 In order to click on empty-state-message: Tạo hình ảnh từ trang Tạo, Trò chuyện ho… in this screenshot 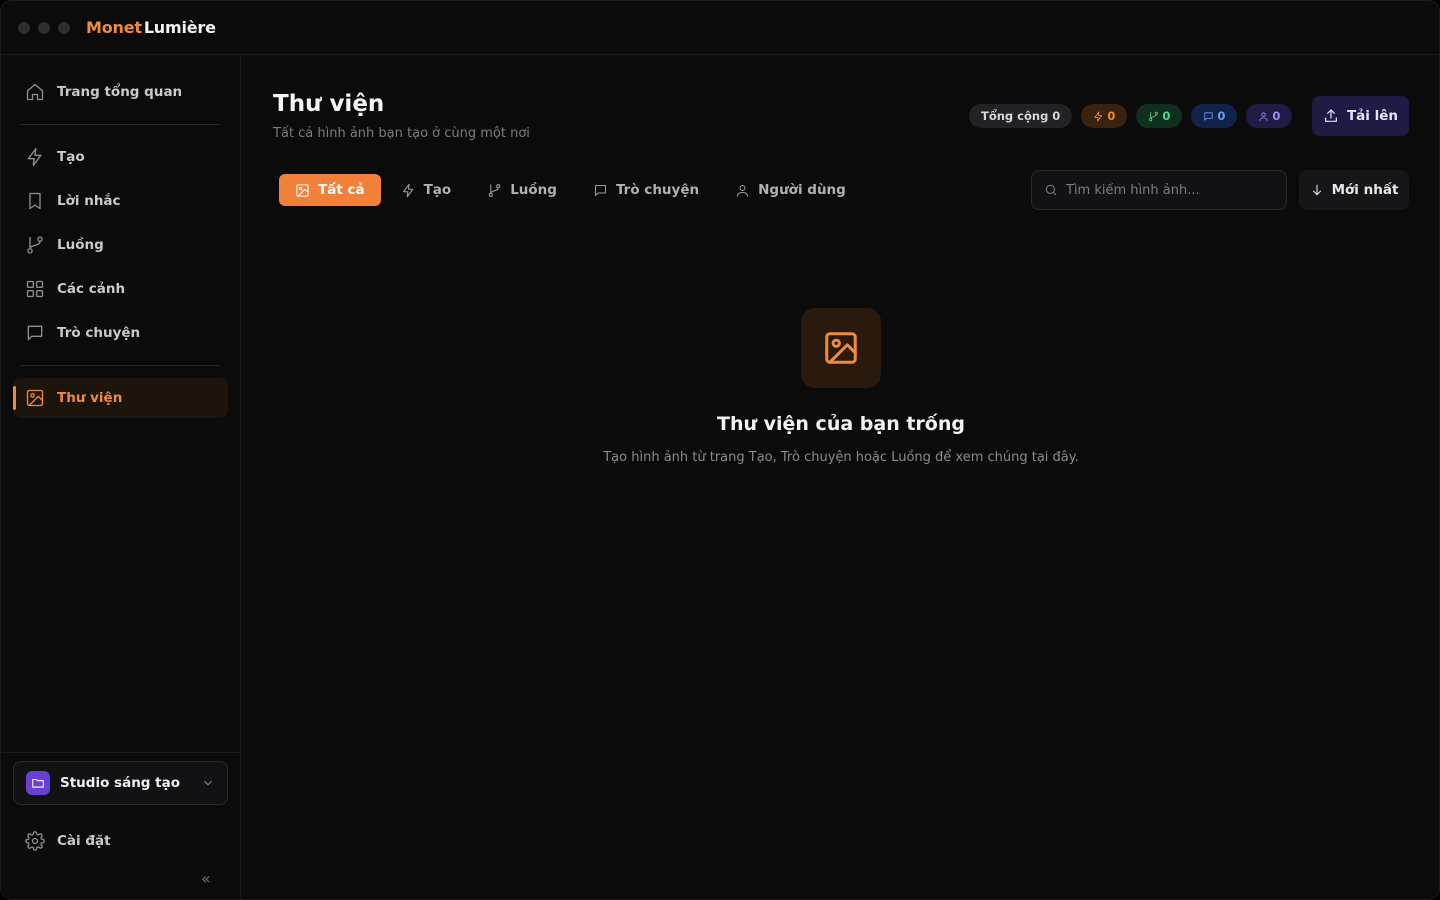, I will do `click(841, 457)`.